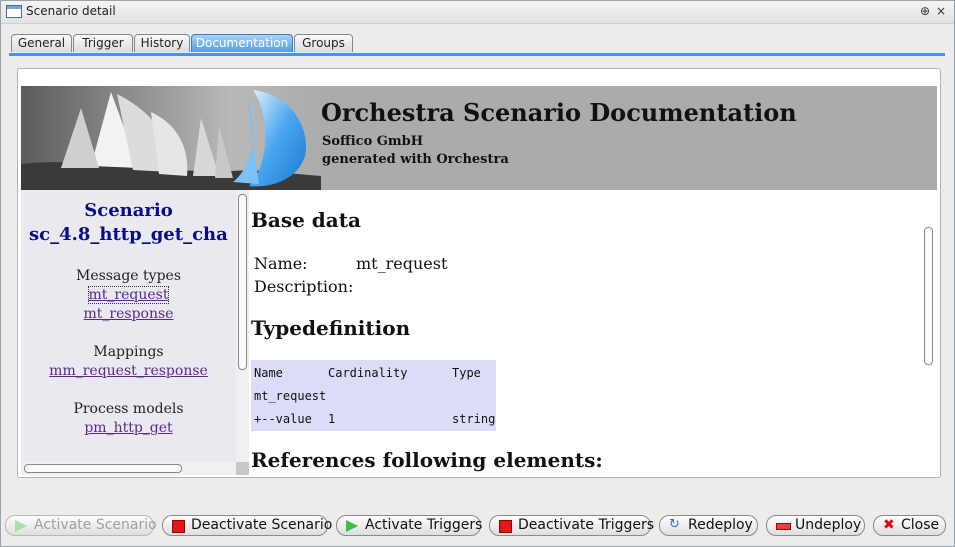 The width and height of the screenshot is (955, 547). I want to click on restore-icon: ⊕, so click(925, 11).